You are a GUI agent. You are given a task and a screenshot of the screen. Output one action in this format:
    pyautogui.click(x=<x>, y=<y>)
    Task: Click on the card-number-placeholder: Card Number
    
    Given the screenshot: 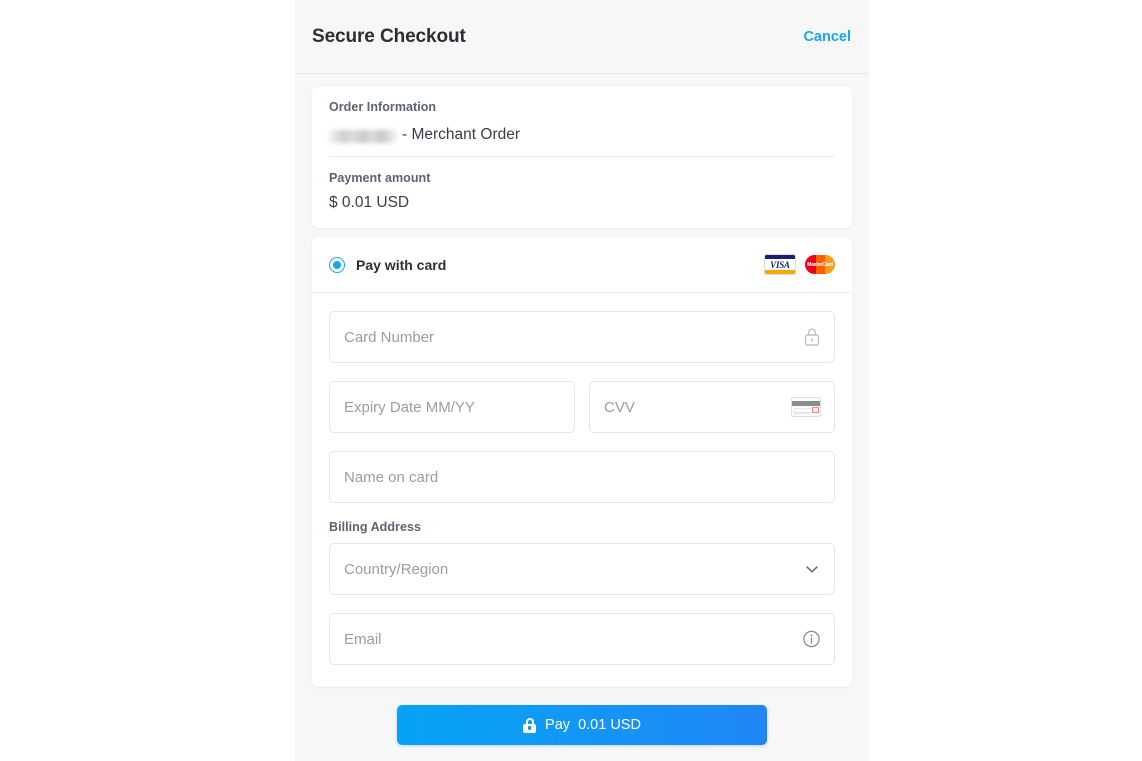 What is the action you would take?
    pyautogui.click(x=389, y=337)
    